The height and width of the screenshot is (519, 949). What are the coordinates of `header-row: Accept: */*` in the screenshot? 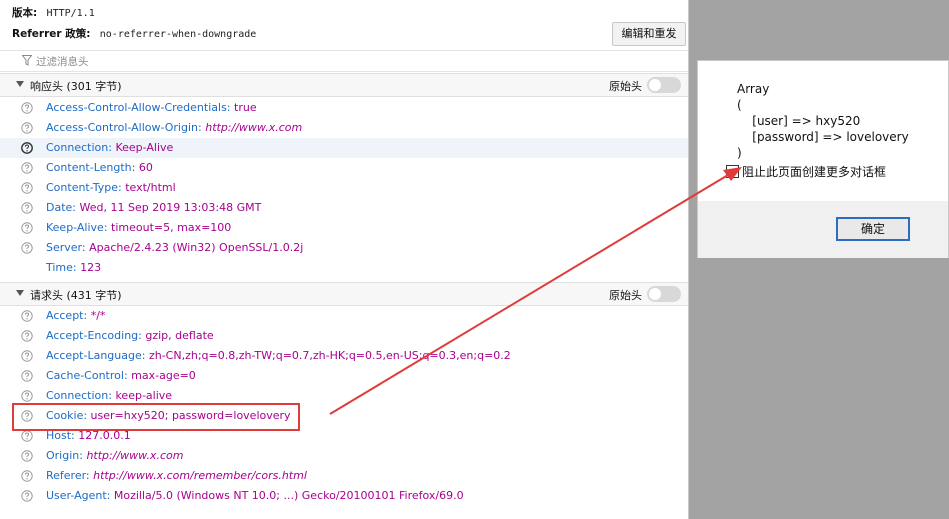 It's located at (344, 316).